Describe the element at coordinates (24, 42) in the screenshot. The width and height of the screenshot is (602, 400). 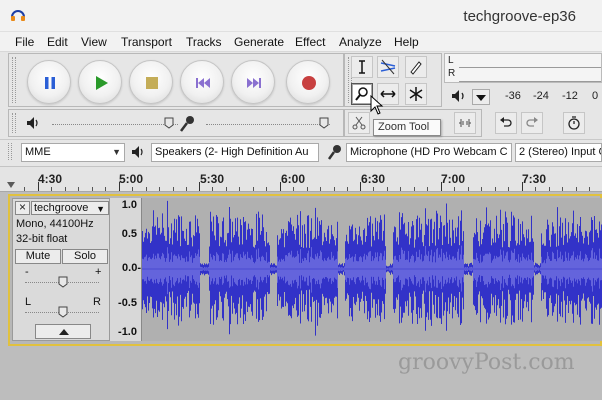
I see `menu-file: File` at that location.